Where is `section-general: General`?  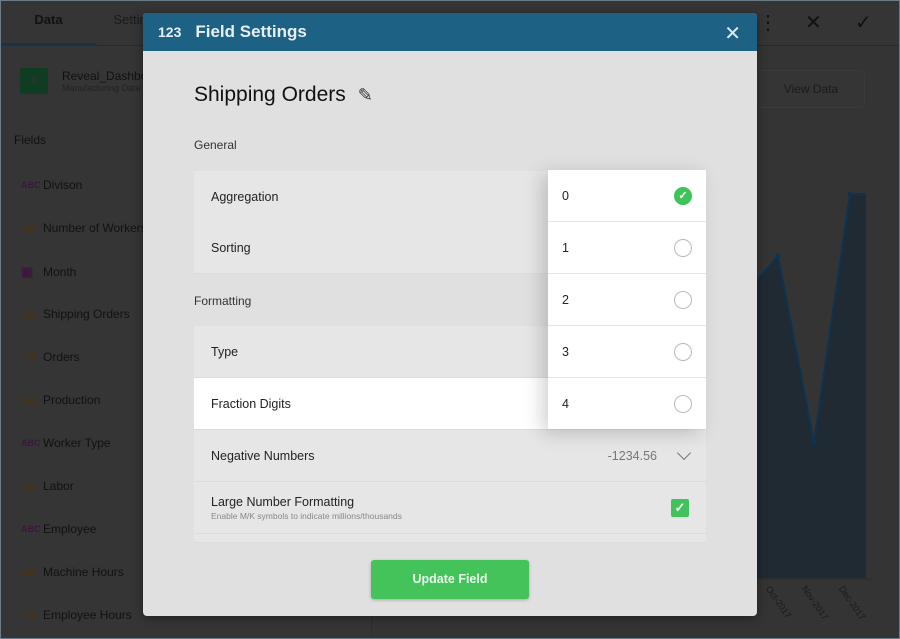
section-general: General is located at coordinates (215, 145).